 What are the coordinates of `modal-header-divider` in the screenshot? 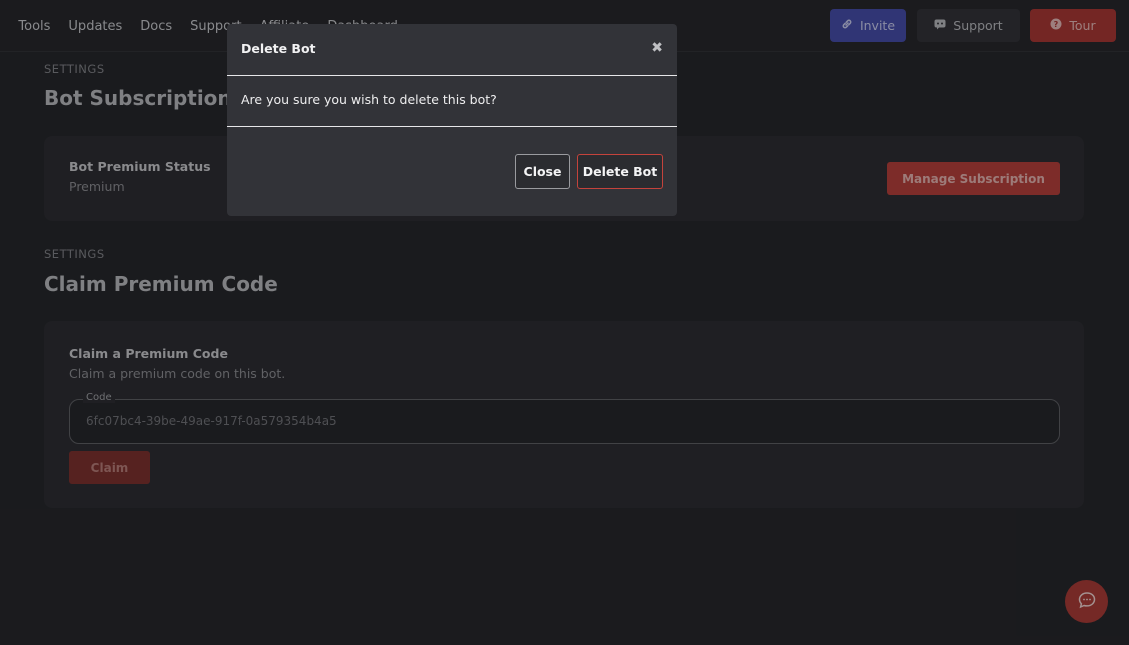 It's located at (452, 75).